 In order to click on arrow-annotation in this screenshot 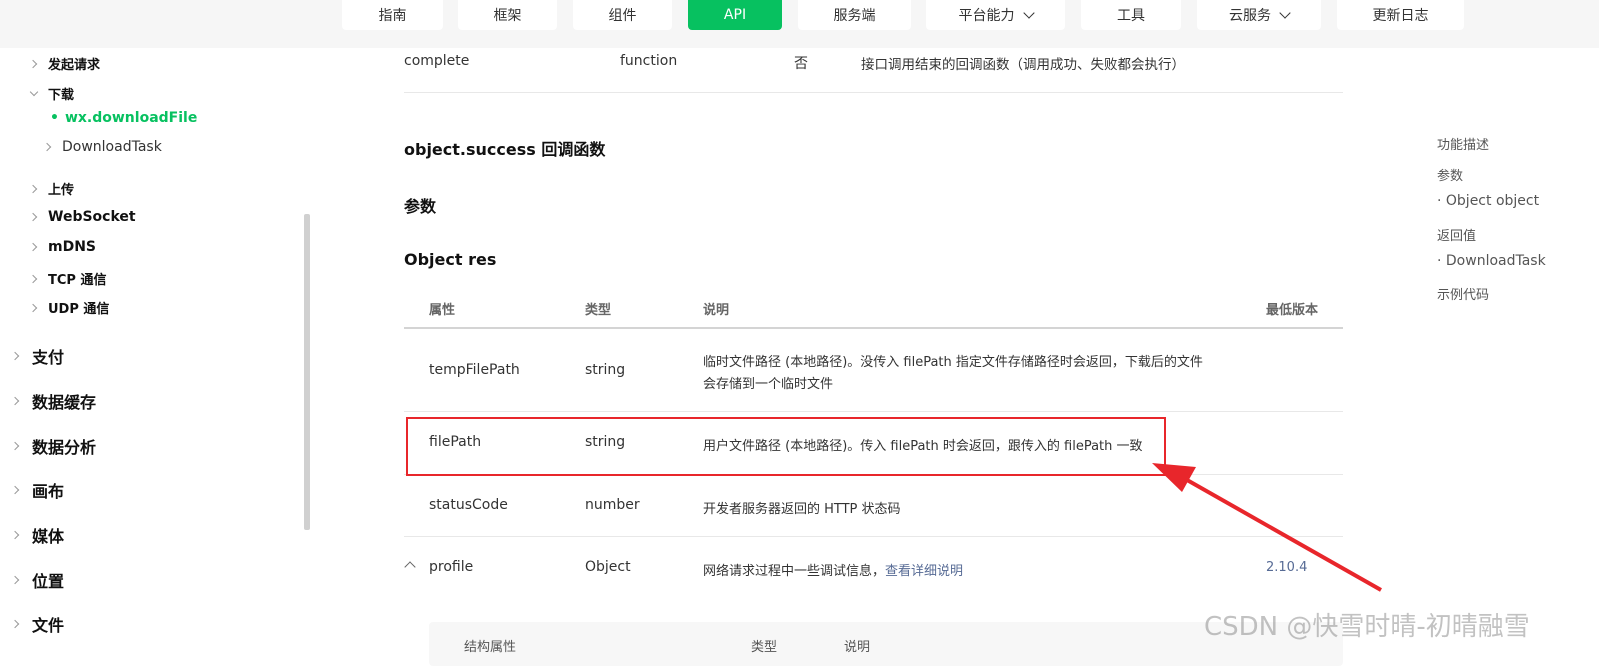, I will do `click(1267, 527)`.